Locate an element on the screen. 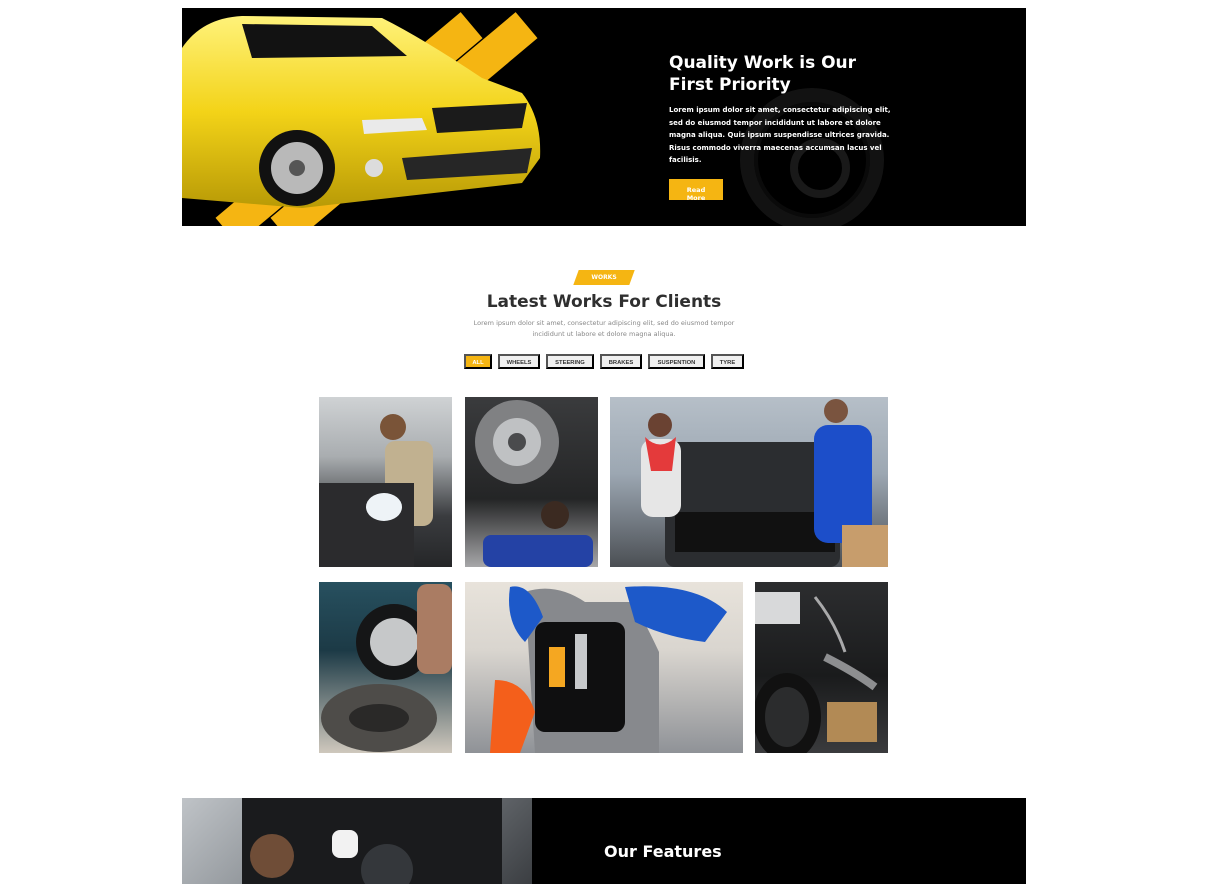  features-mechanic-illustration is located at coordinates (372, 841).